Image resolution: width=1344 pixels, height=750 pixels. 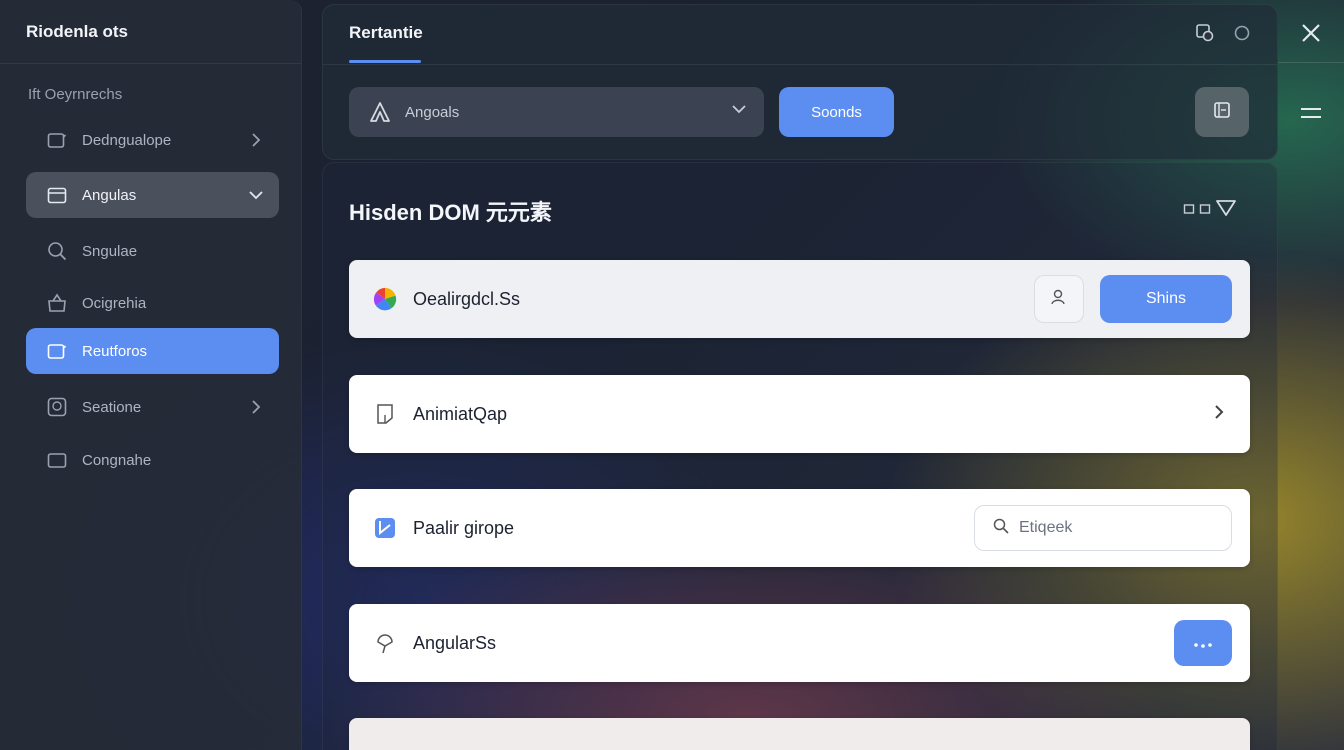 I want to click on card-action-button: Shins, so click(x=1166, y=299).